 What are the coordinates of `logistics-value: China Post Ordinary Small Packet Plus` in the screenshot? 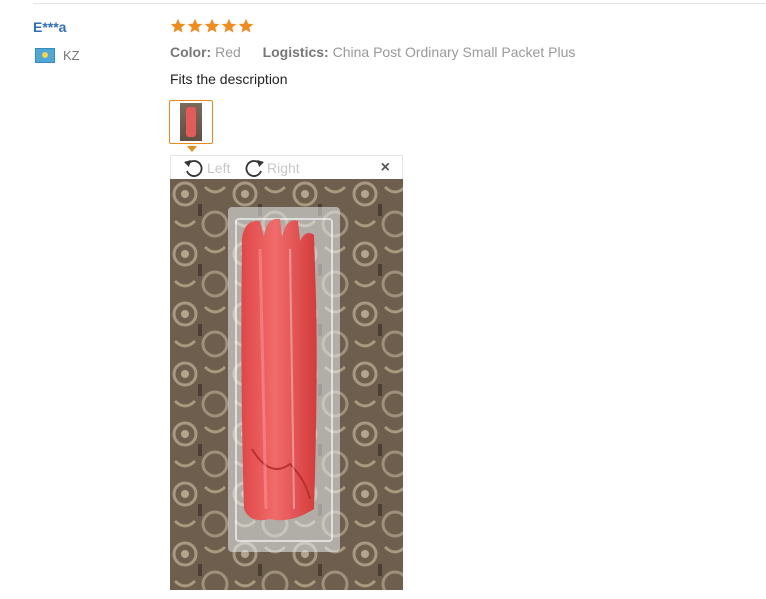 It's located at (454, 52).